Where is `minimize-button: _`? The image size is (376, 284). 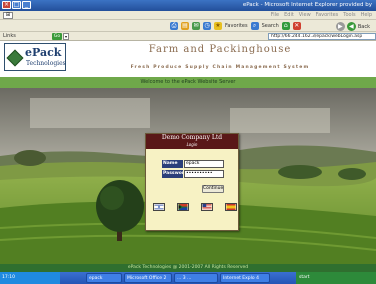 minimize-button: _ is located at coordinates (26, 5).